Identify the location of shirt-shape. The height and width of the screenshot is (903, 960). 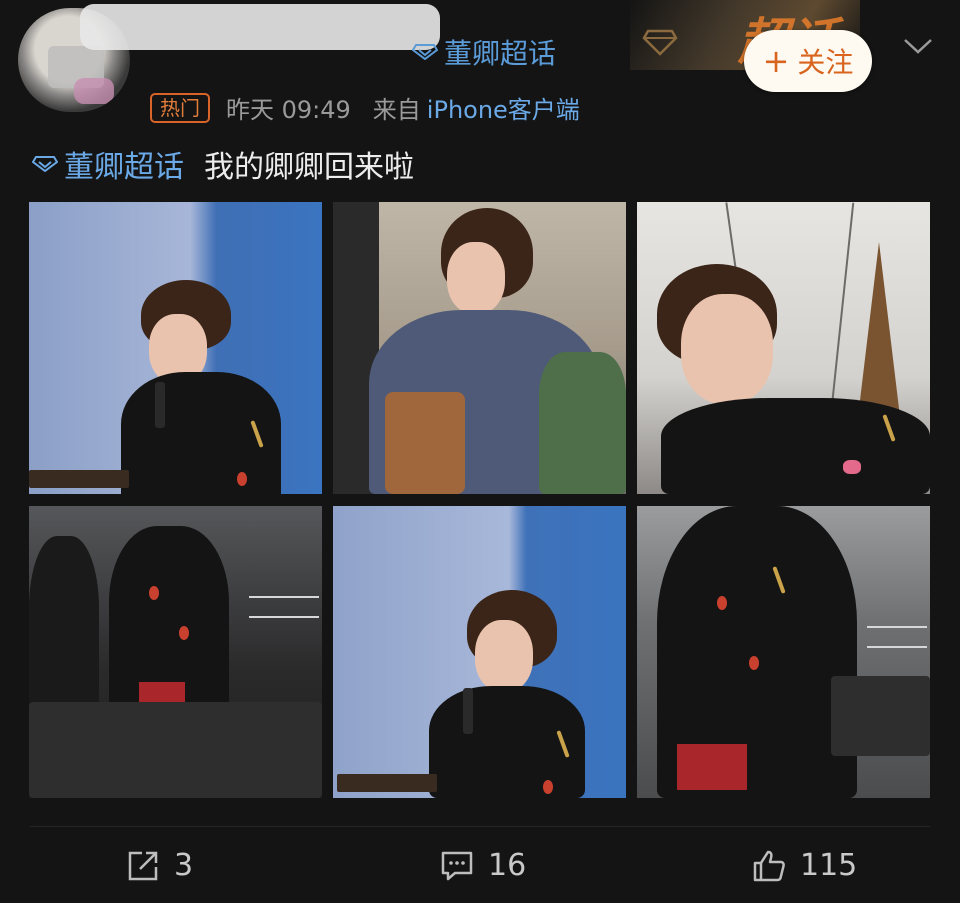
(582, 423).